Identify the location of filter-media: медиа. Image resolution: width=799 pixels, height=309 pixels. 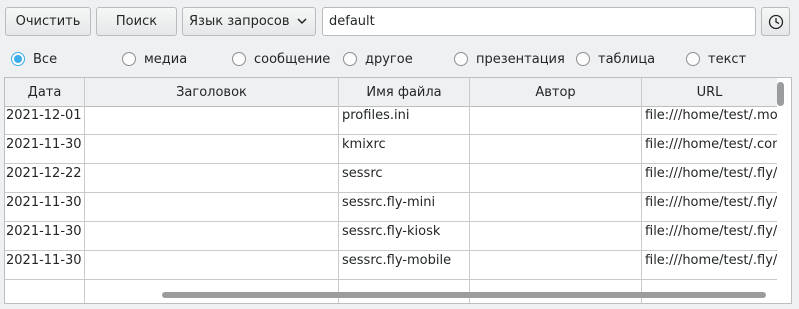
(154, 59).